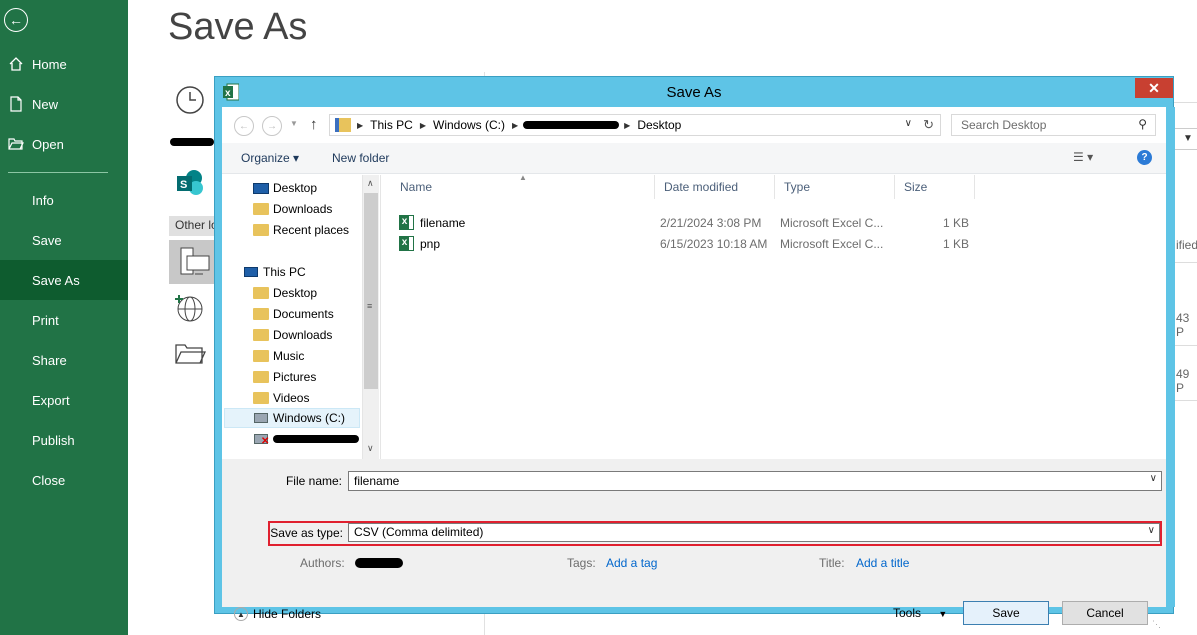  What do you see at coordinates (943, 614) in the screenshot?
I see `caret-down-icon: ▼` at bounding box center [943, 614].